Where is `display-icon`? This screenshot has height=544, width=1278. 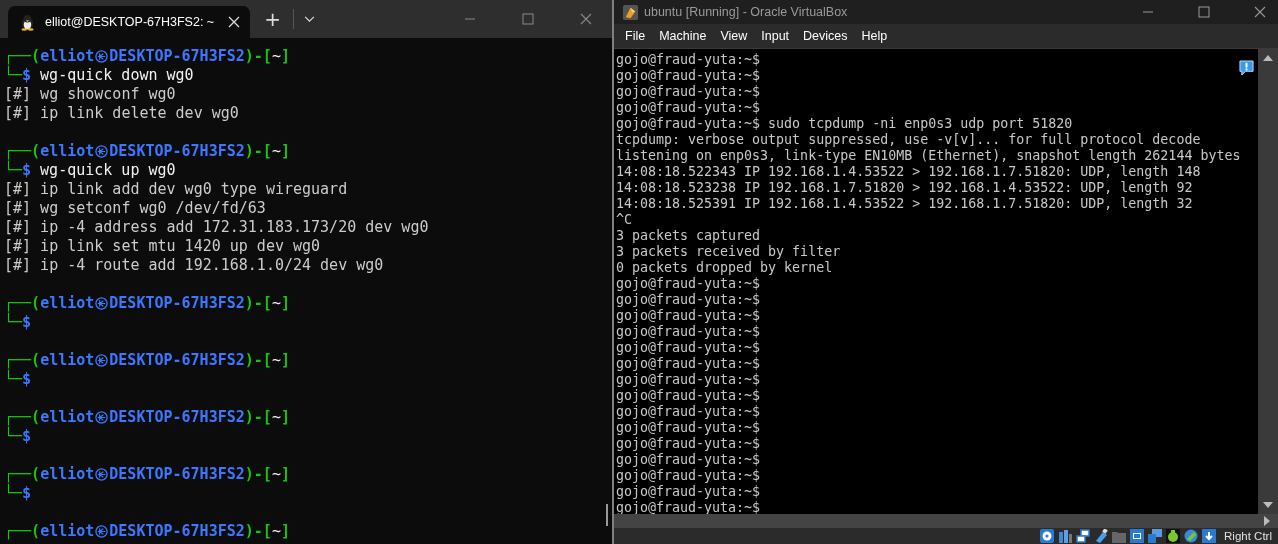
display-icon is located at coordinates (1137, 536).